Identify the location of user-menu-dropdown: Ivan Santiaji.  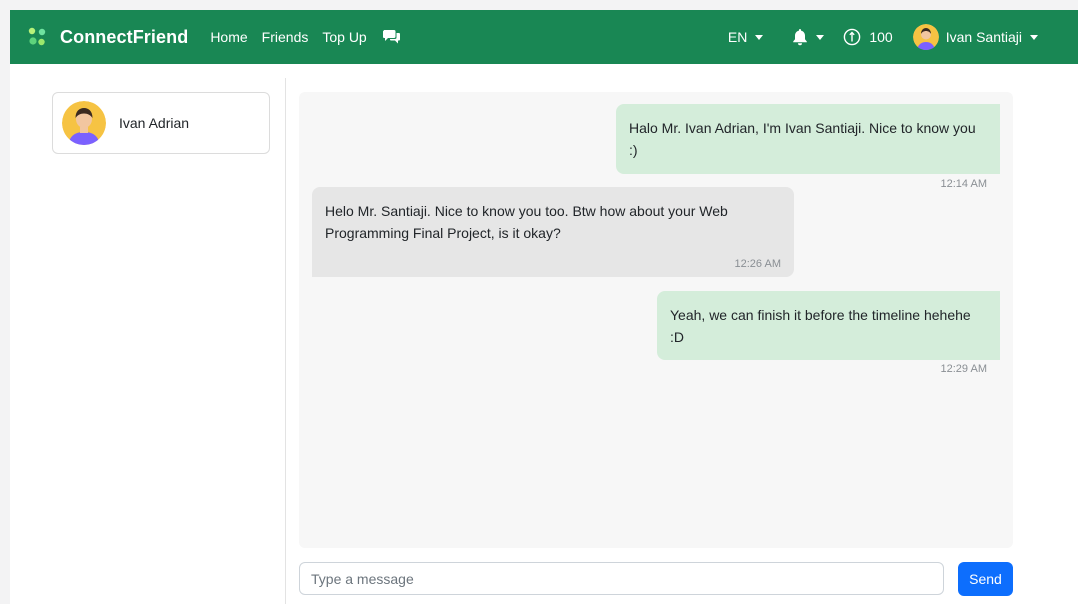
(975, 37).